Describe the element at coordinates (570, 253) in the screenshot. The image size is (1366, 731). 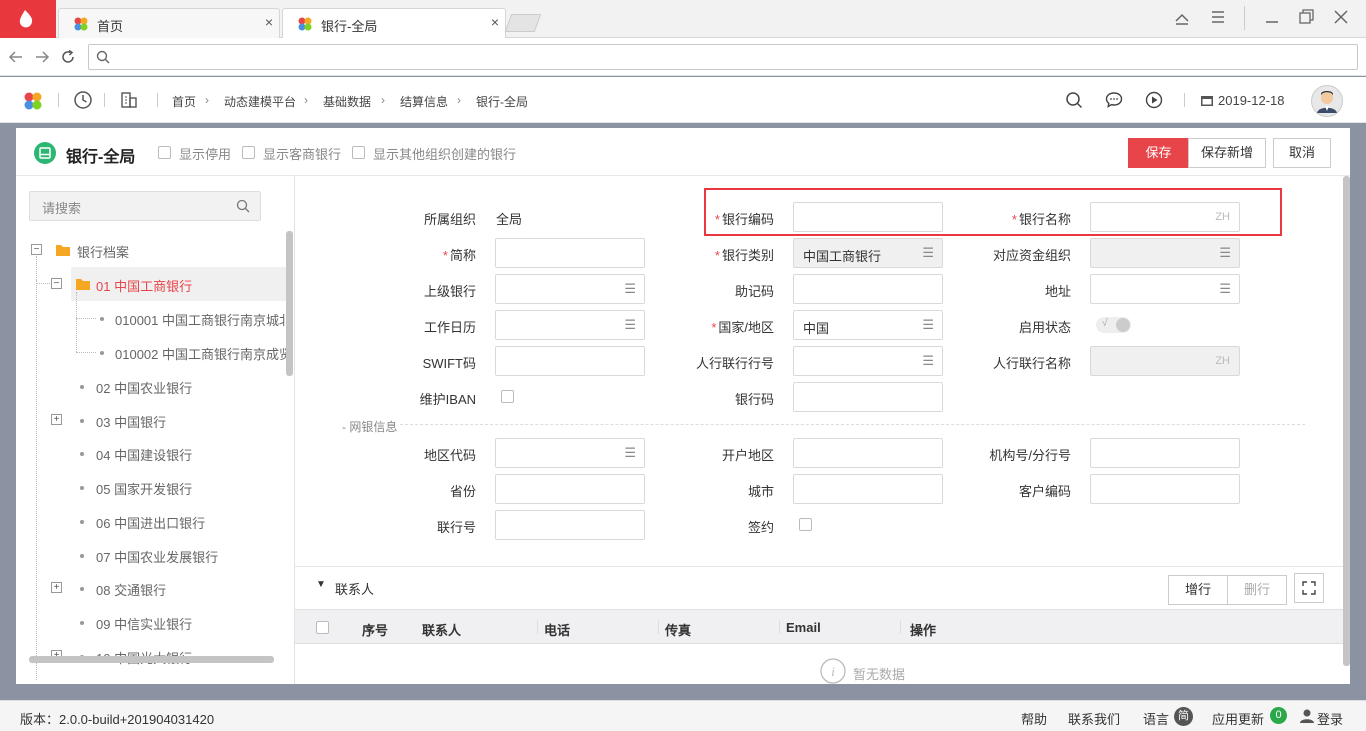
I see `short-name-input` at that location.